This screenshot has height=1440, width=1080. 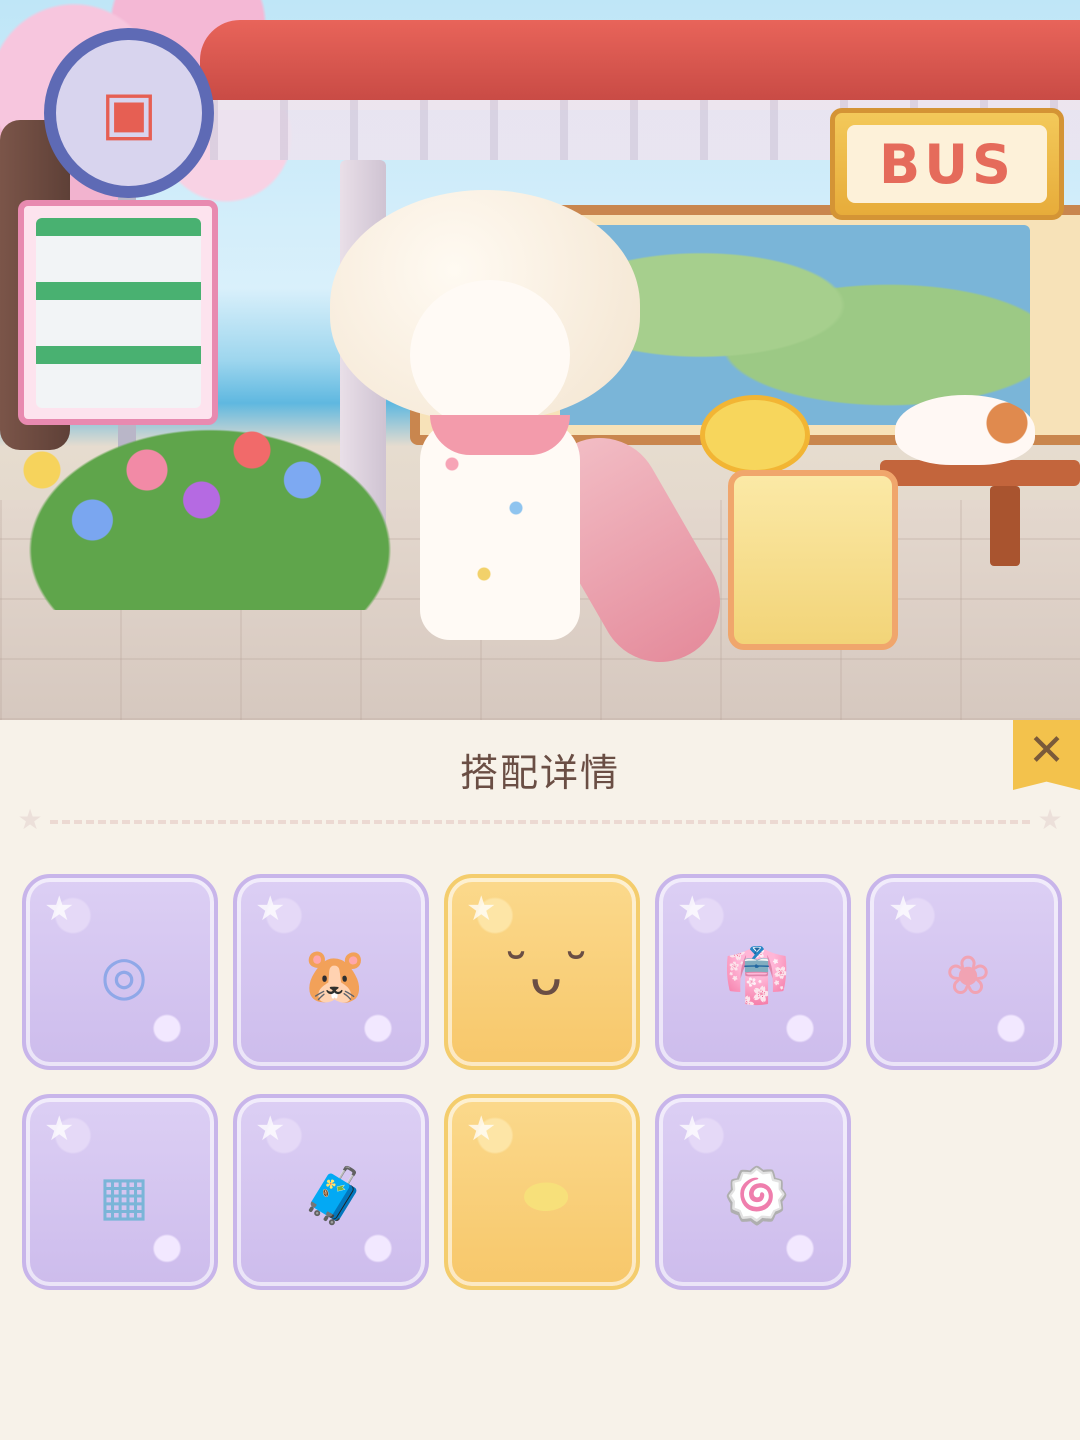 I want to click on ripple-effect-icon: ◎, so click(x=124, y=976).